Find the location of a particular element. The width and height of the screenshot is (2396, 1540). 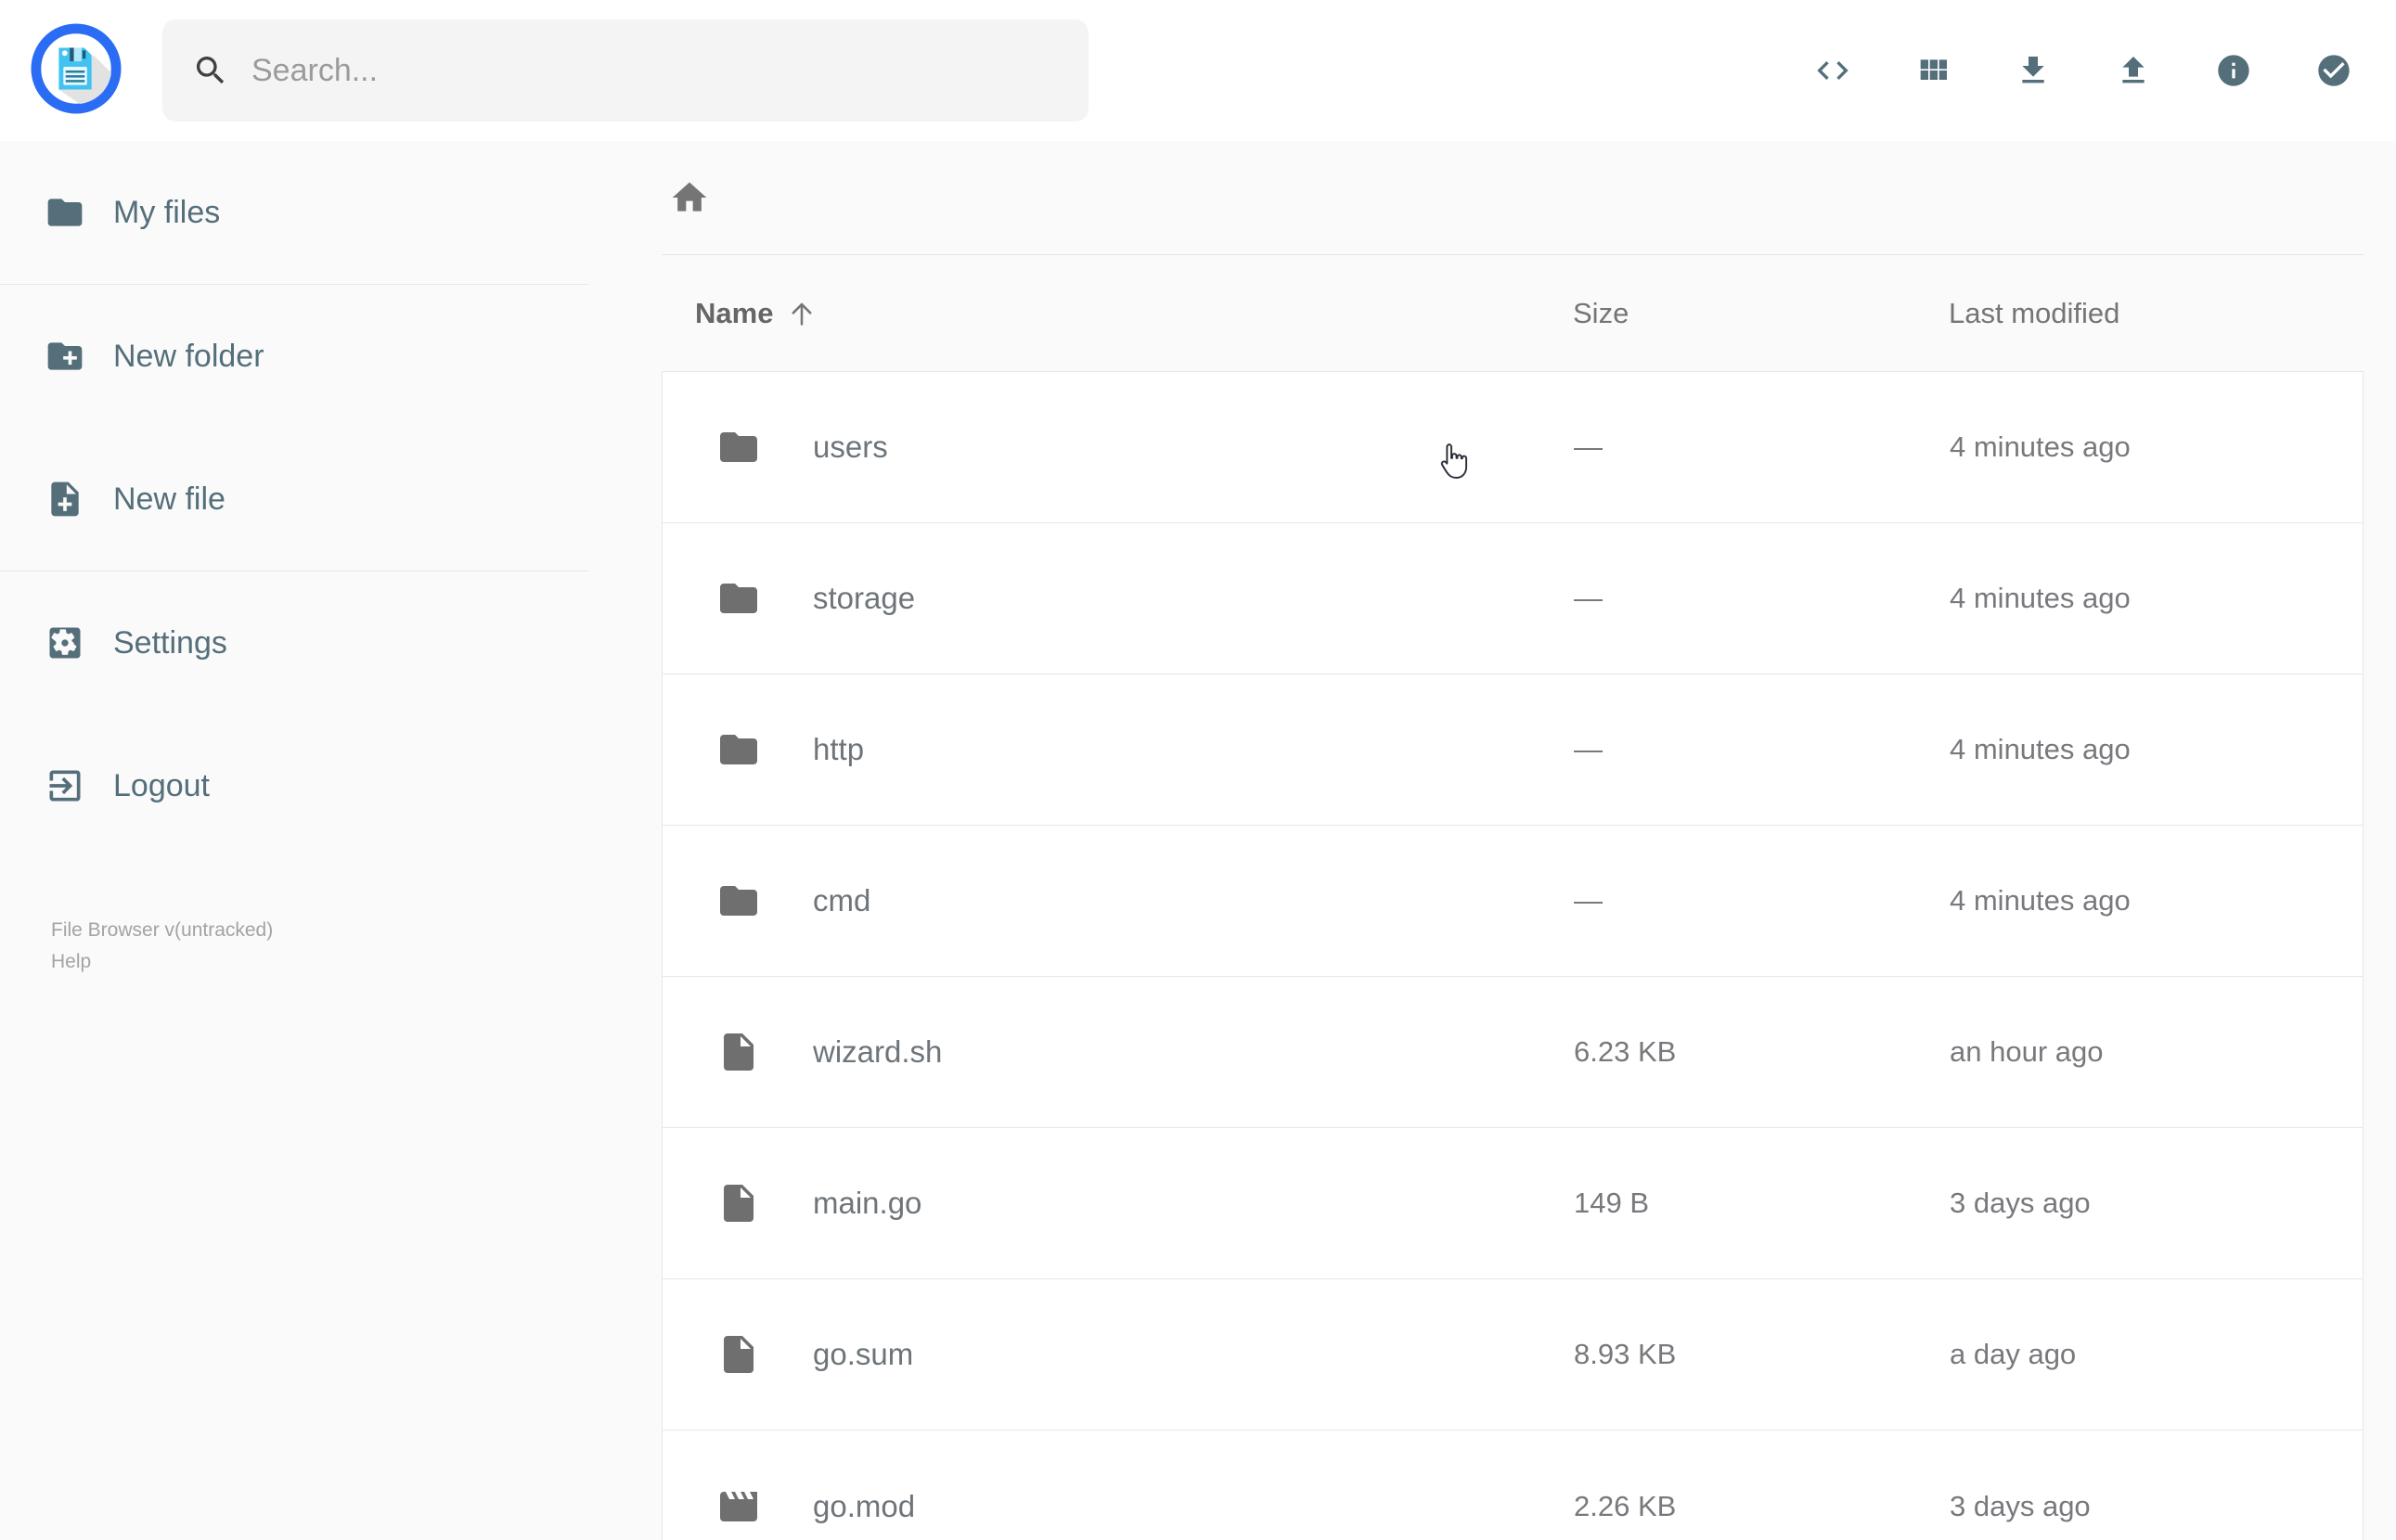

download-icon is located at coordinates (2033, 70).